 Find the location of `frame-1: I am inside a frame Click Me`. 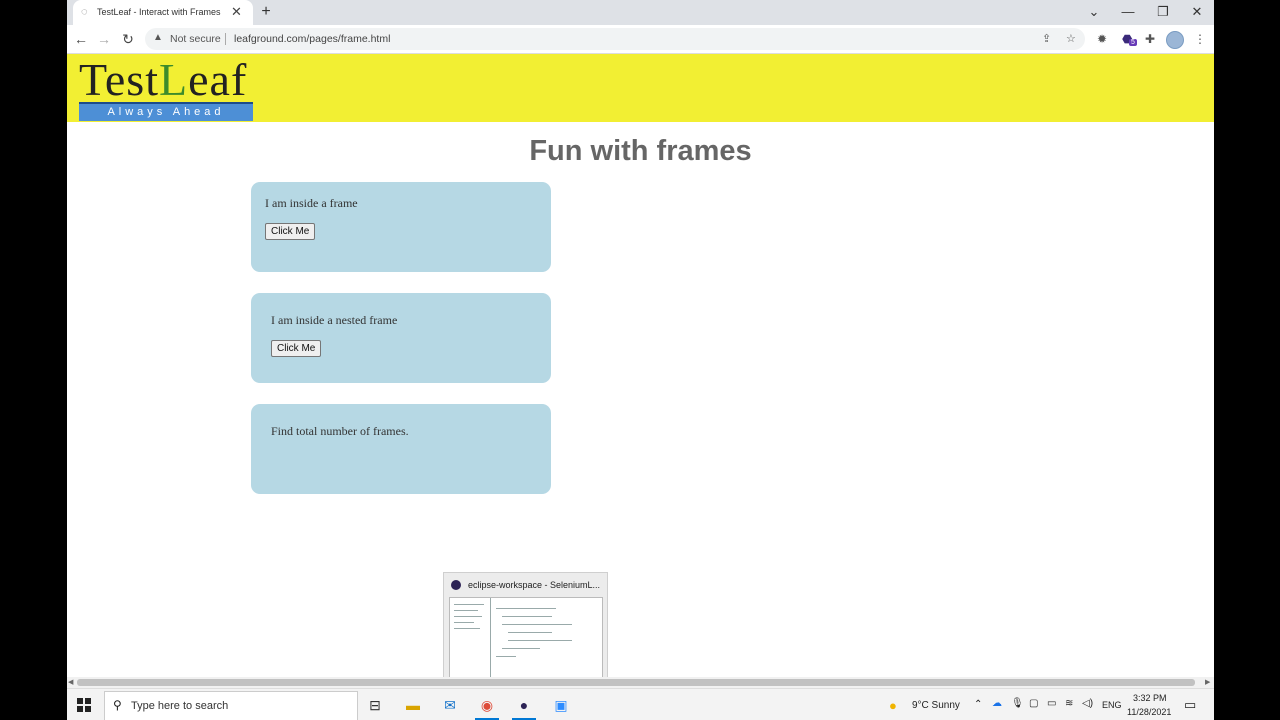

frame-1: I am inside a frame Click Me is located at coordinates (401, 227).